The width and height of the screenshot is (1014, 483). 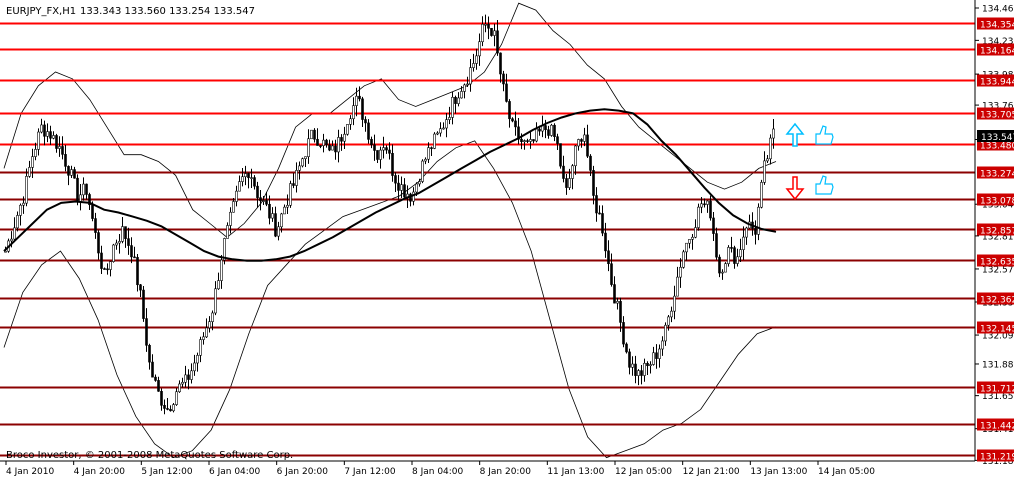 What do you see at coordinates (643, 472) in the screenshot?
I see `time-label: 12 Jan 05:00` at bounding box center [643, 472].